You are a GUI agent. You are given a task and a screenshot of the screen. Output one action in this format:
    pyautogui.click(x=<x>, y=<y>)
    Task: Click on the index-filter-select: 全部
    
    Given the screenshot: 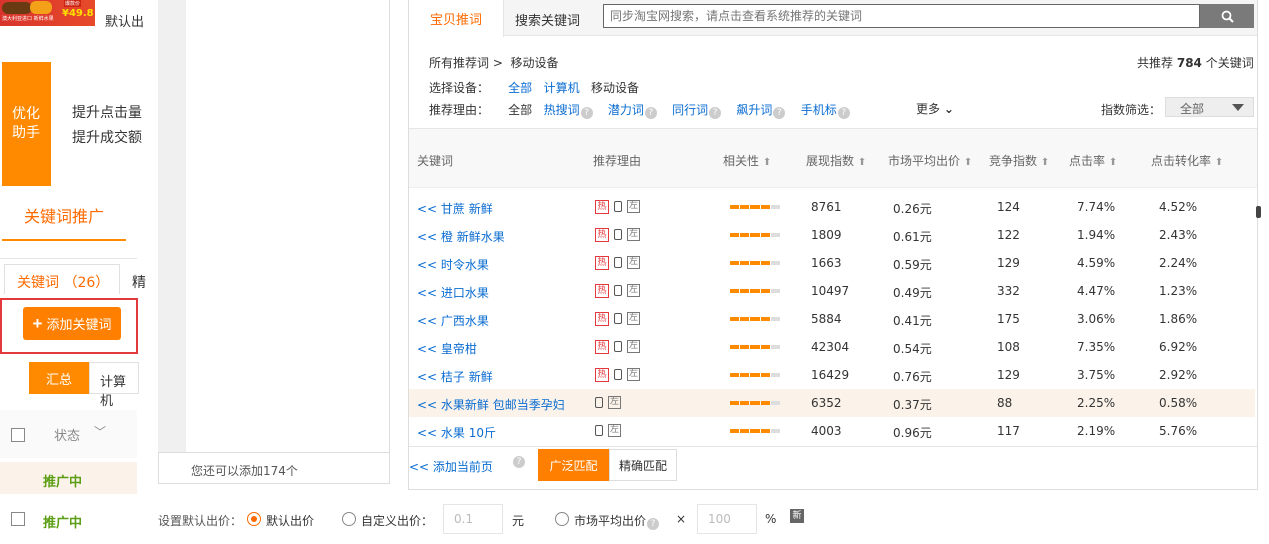 What is the action you would take?
    pyautogui.click(x=1209, y=107)
    